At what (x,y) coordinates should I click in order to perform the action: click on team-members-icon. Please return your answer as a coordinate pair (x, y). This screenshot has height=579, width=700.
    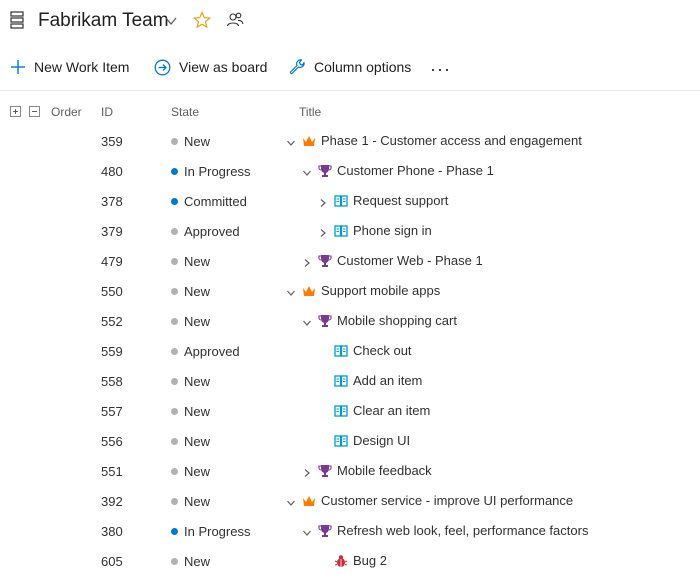
    Looking at the image, I should click on (235, 20).